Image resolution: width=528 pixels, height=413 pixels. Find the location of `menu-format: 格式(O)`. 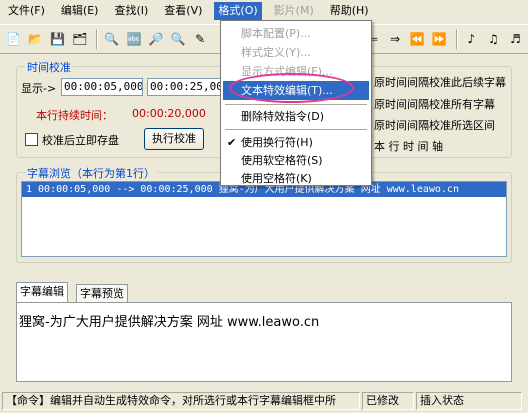

menu-format: 格式(O) is located at coordinates (238, 11).